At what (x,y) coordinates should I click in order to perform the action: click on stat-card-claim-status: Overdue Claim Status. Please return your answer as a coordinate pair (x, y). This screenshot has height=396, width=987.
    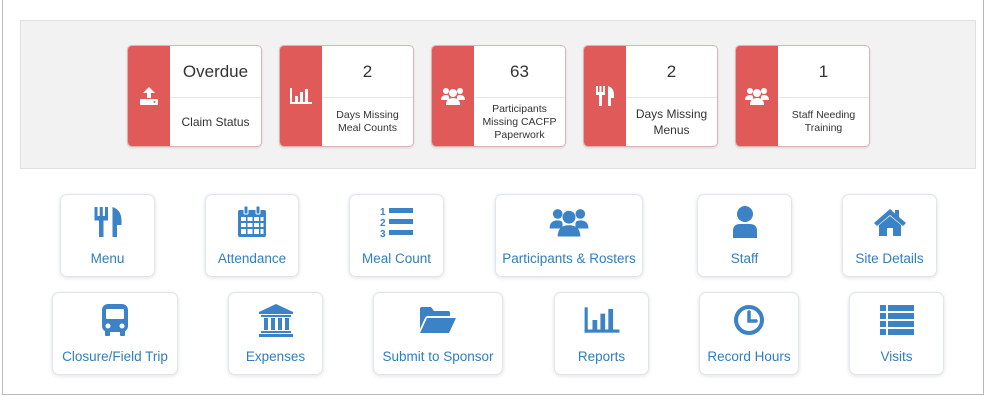
    Looking at the image, I should click on (194, 96).